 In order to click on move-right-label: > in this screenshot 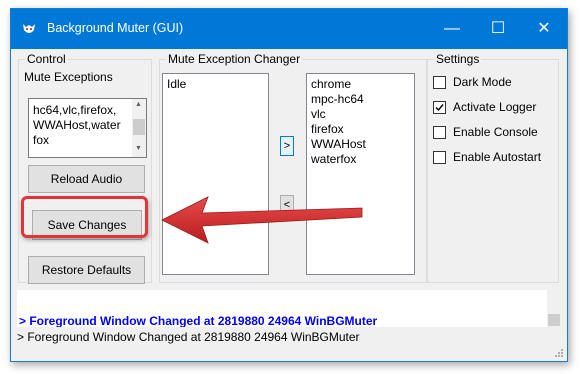, I will do `click(287, 146)`.